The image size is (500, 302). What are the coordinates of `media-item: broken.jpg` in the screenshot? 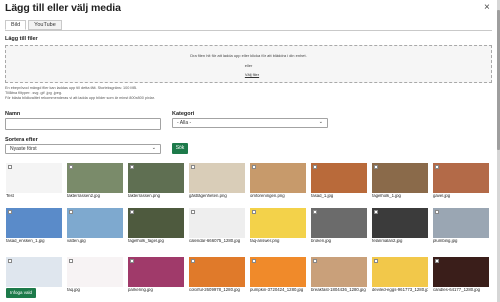 It's located at (339, 226).